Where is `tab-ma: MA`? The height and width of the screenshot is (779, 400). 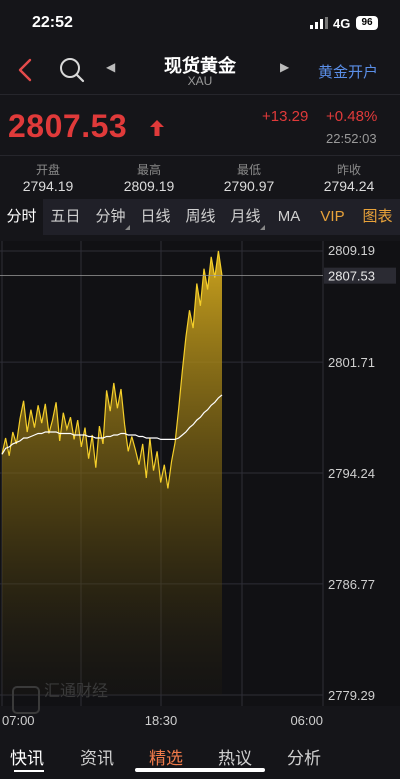
tab-ma: MA is located at coordinates (289, 217).